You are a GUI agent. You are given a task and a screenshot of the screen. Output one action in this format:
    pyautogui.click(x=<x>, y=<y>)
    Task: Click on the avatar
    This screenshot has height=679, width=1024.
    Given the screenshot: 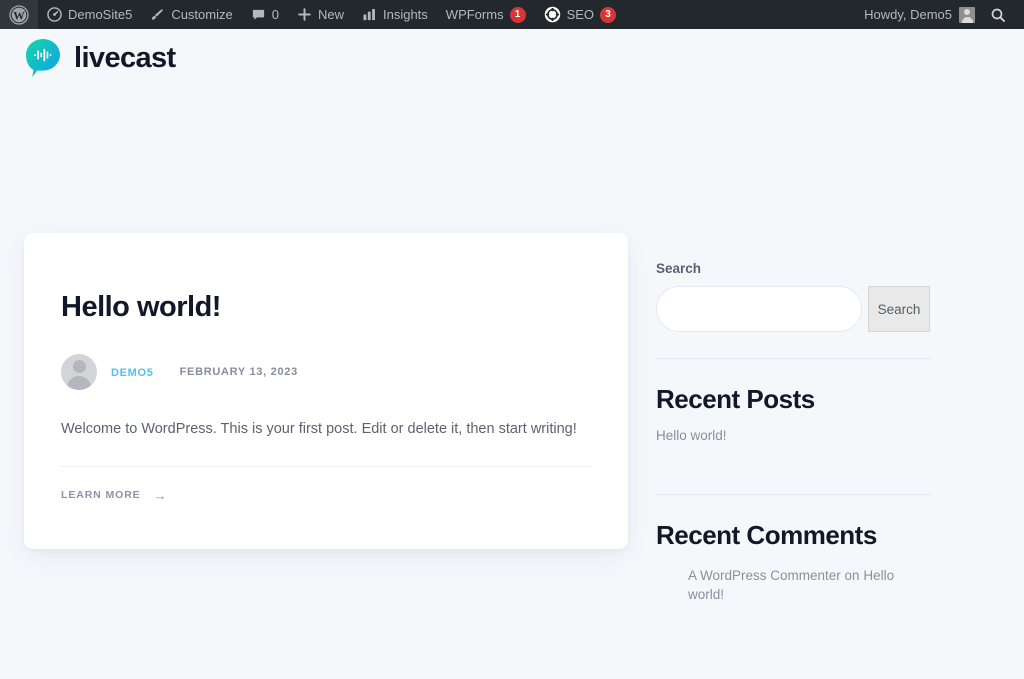 What is the action you would take?
    pyautogui.click(x=967, y=14)
    